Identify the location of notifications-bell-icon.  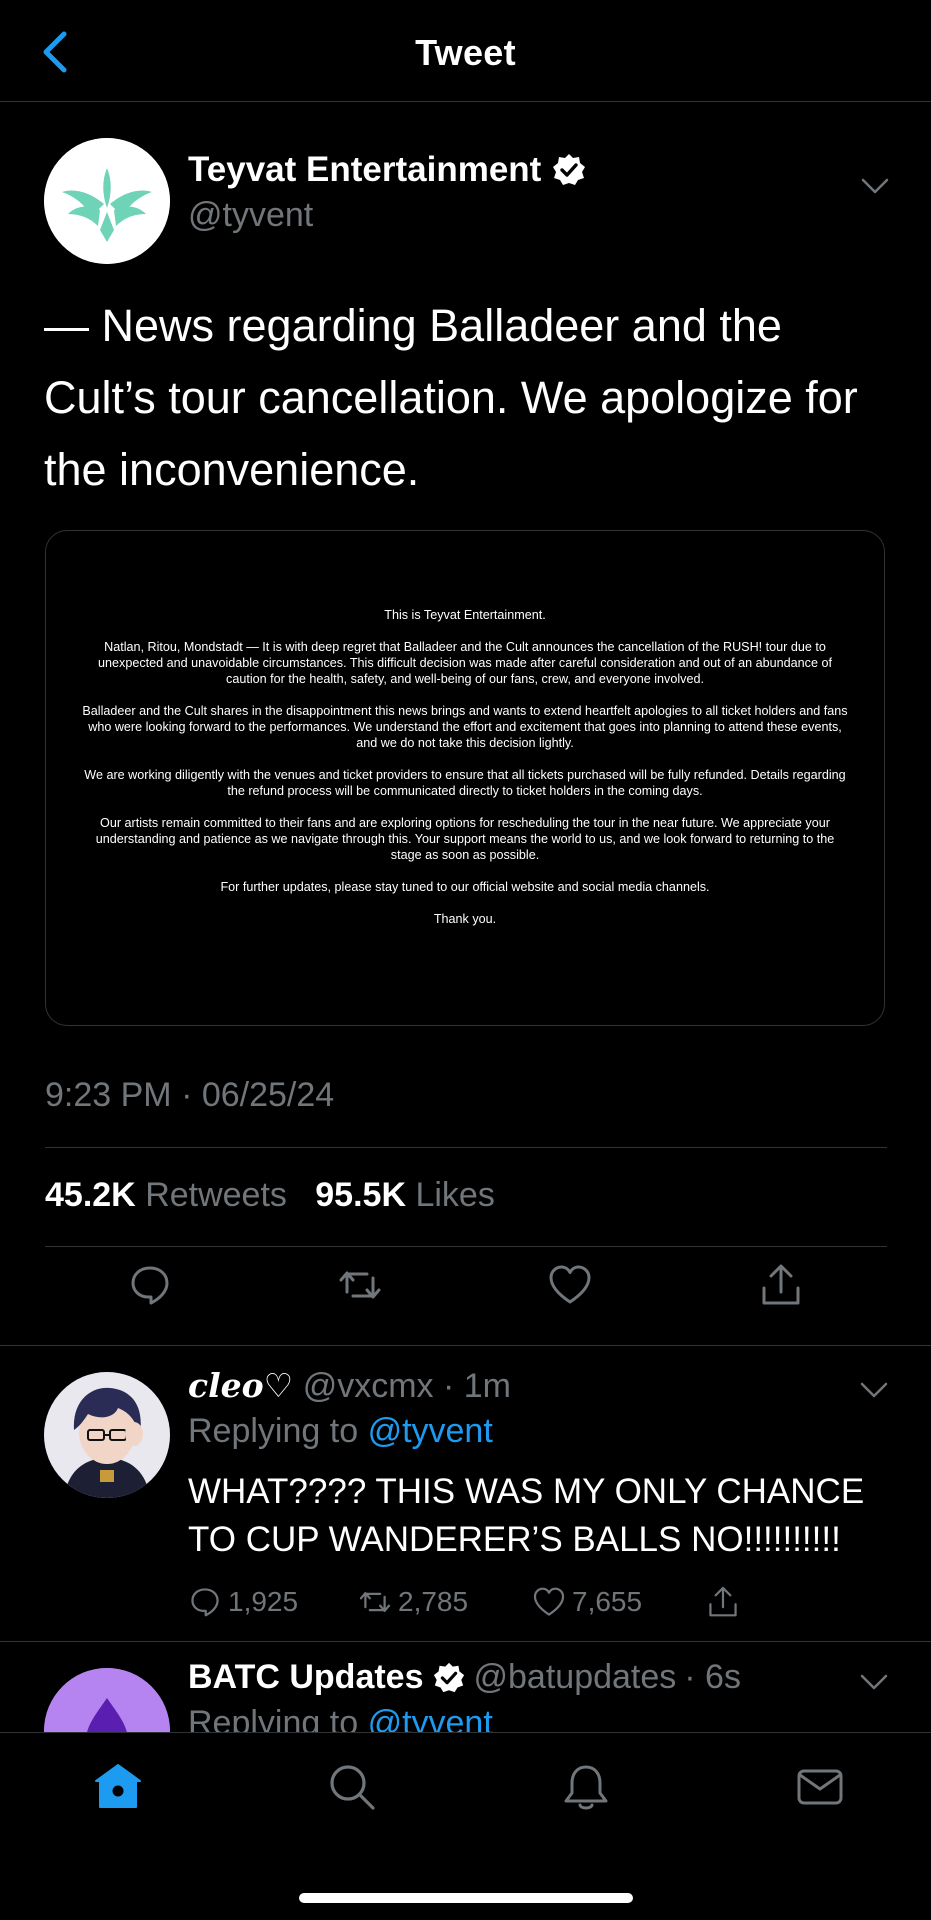
(586, 1787).